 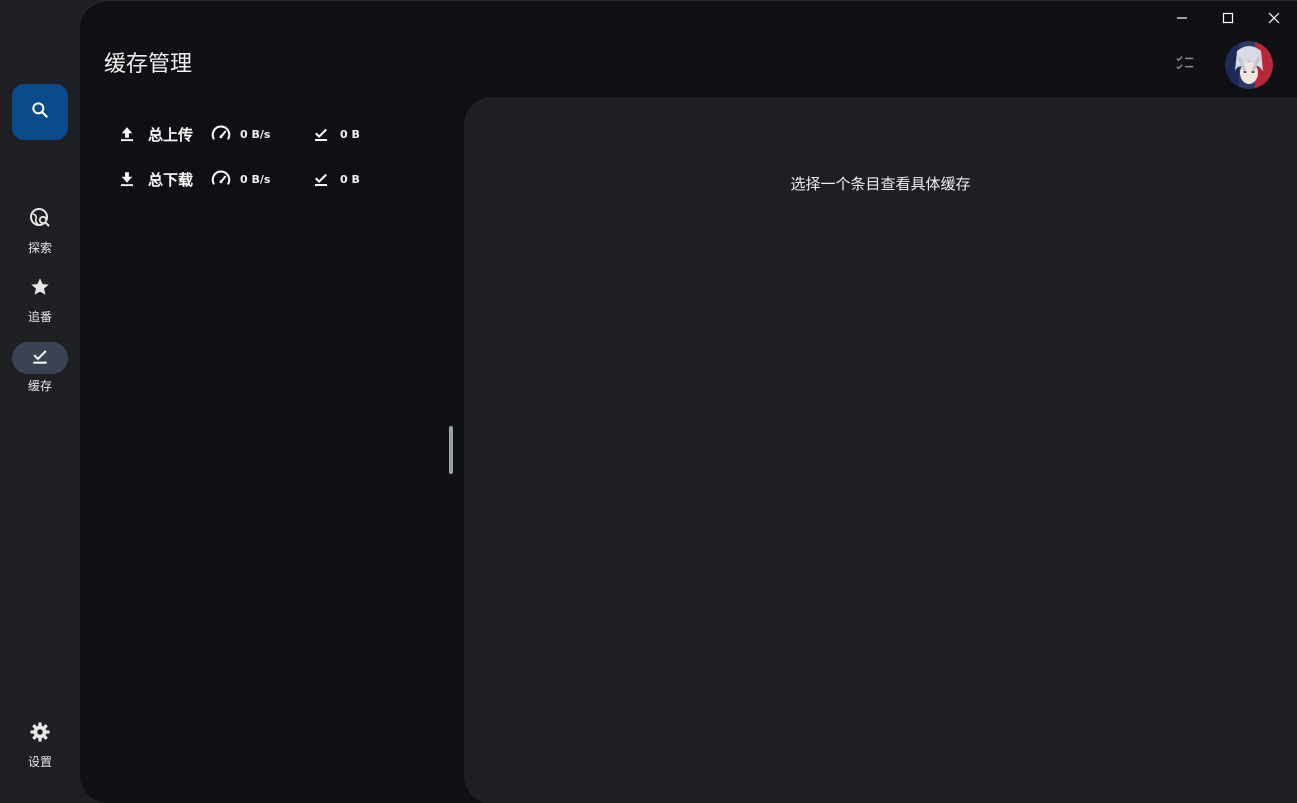 I want to click on nav-label-settings: 设置, so click(x=39, y=762).